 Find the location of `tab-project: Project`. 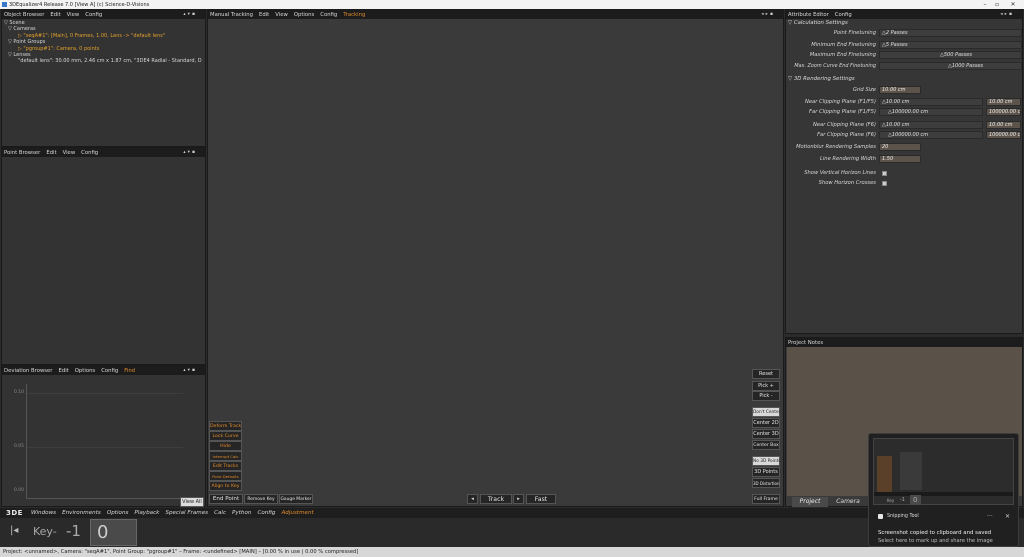

tab-project: Project is located at coordinates (810, 502).